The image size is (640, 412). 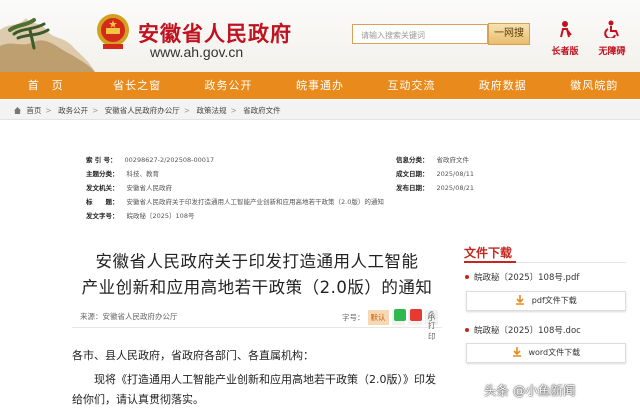 I want to click on main-nav: 首 页 省长之窗 政务公开 皖事通办 互动交流 政府数据 徽风皖韵, so click(x=320, y=85).